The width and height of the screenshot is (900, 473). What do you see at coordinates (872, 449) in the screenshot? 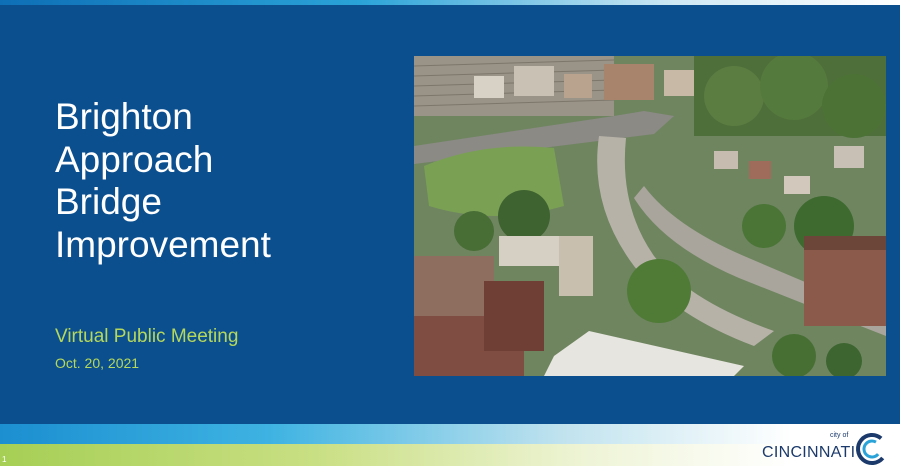
I see `cincinnati-c-logo-icon` at bounding box center [872, 449].